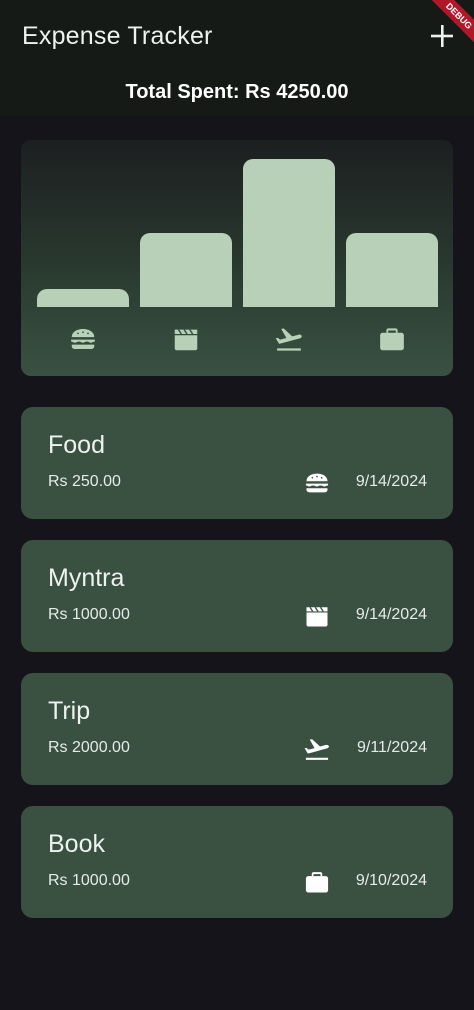 This screenshot has height=1010, width=474. I want to click on expense-date: 9/11/2024, so click(392, 747).